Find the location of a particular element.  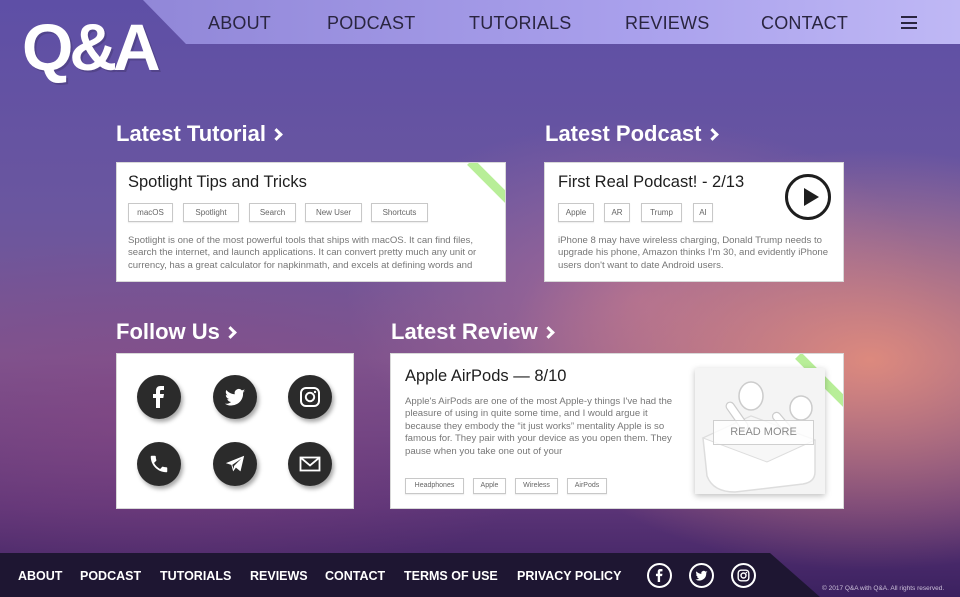

hamburger-menu-icon is located at coordinates (909, 22).